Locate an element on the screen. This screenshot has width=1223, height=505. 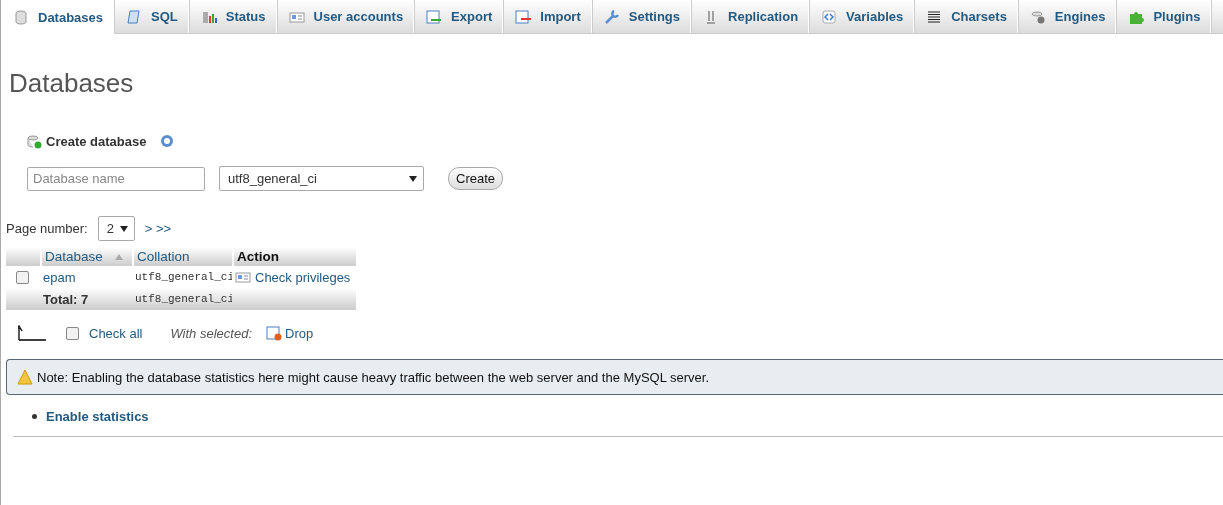
check-all-checkbox is located at coordinates (72, 333).